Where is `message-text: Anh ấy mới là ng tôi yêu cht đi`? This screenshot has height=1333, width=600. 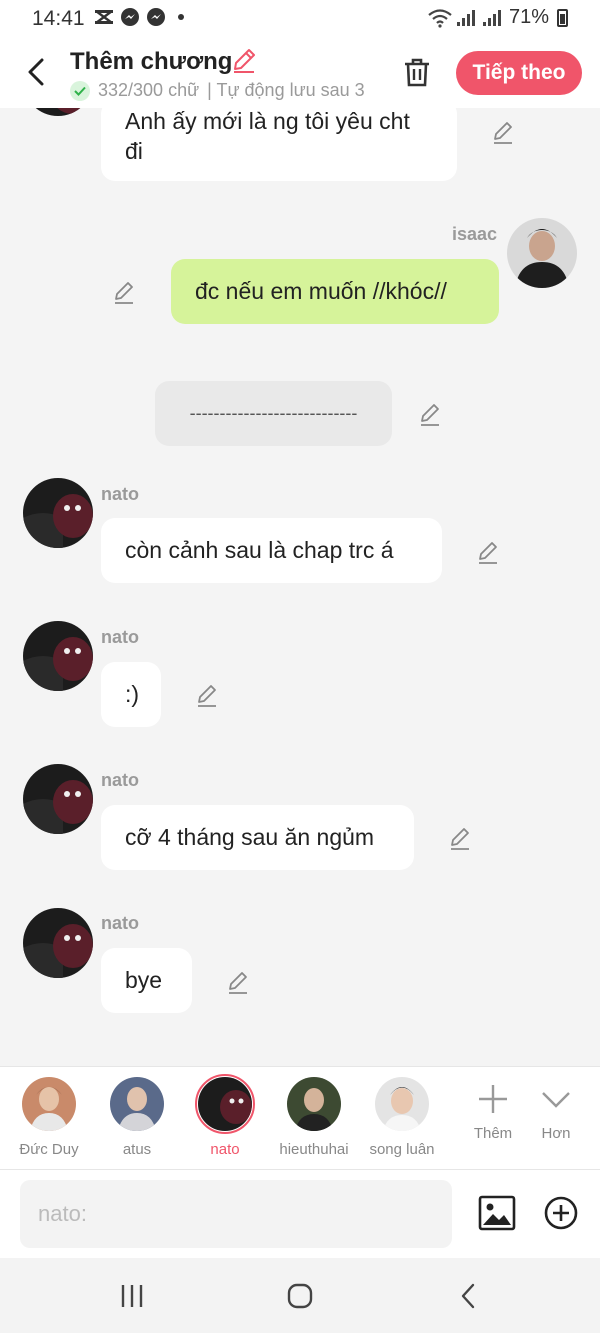
message-text: Anh ấy mới là ng tôi yêu cht đi is located at coordinates (267, 136).